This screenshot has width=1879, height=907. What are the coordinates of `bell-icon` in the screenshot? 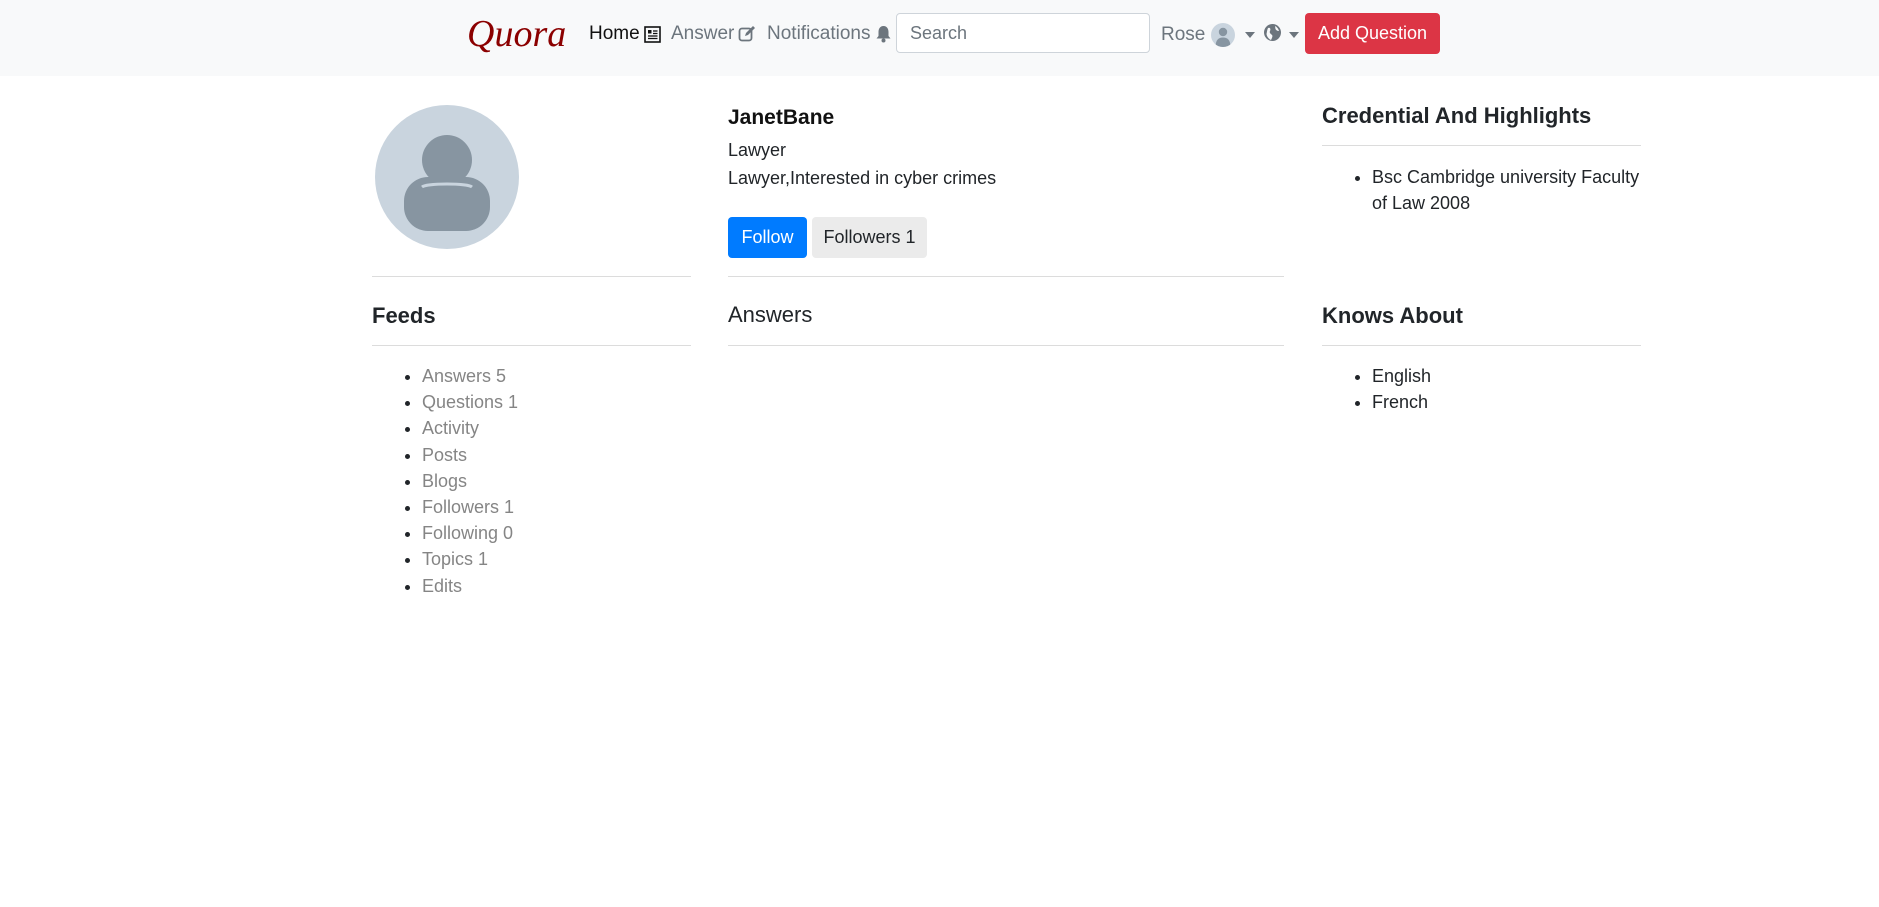 It's located at (883, 34).